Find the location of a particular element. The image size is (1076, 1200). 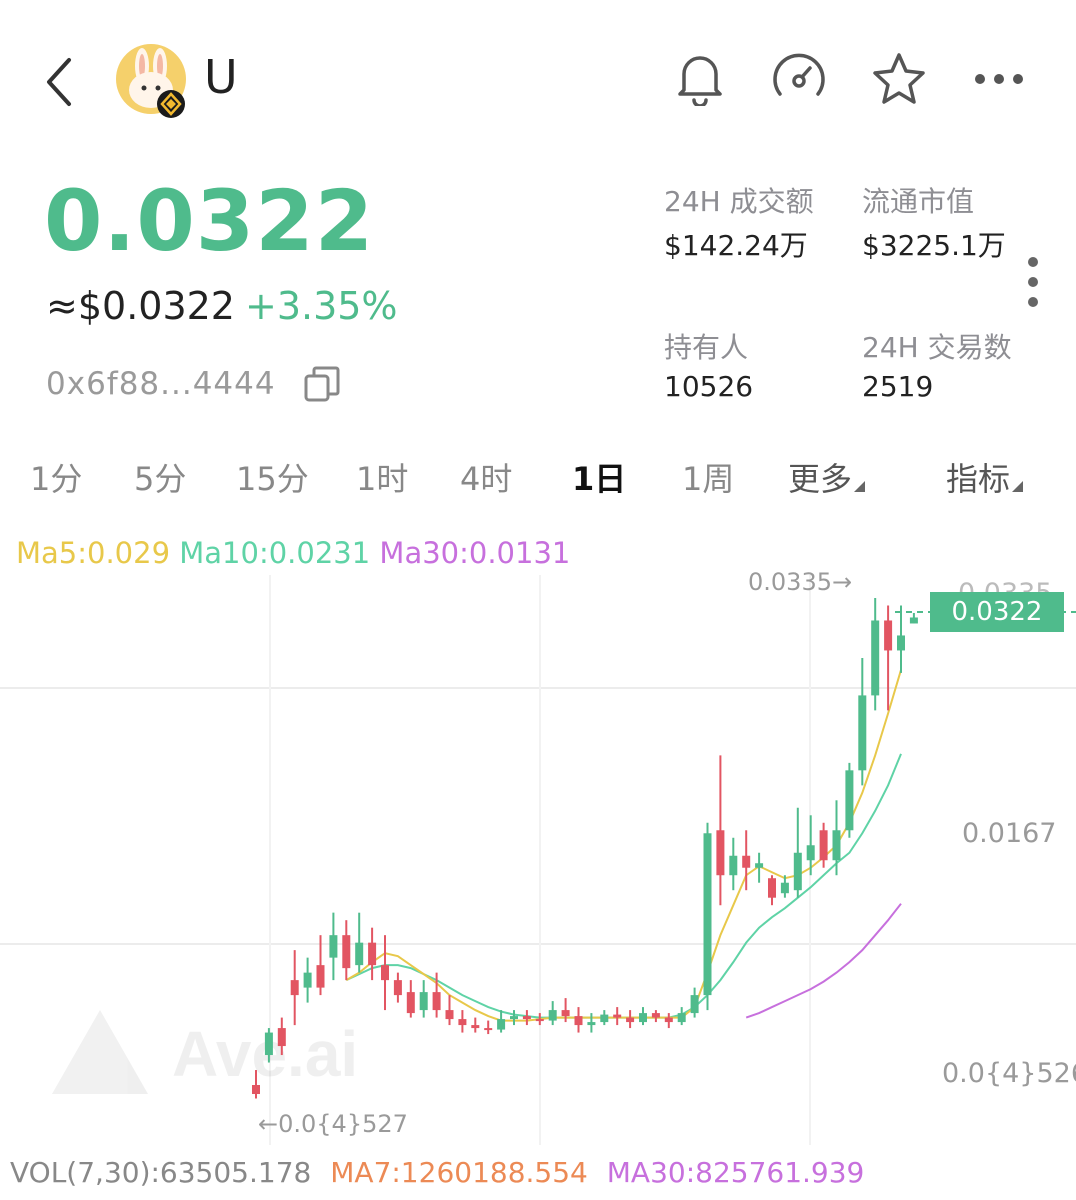

stat-label-volume: 24H 成交额 is located at coordinates (739, 201).